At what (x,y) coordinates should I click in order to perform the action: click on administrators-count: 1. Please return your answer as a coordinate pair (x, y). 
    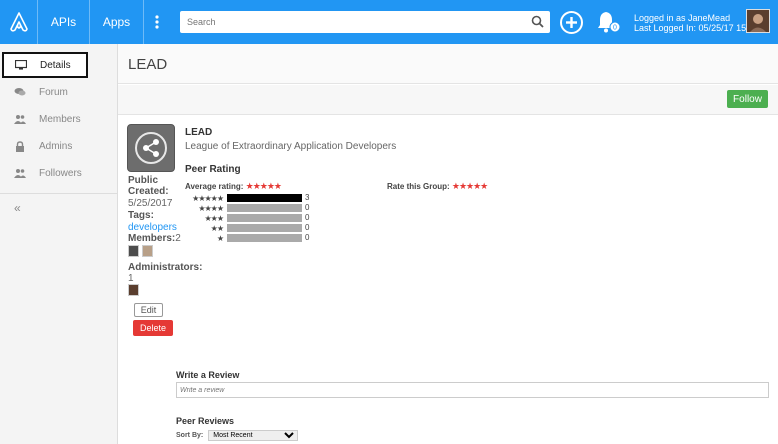
    Looking at the image, I should click on (131, 278).